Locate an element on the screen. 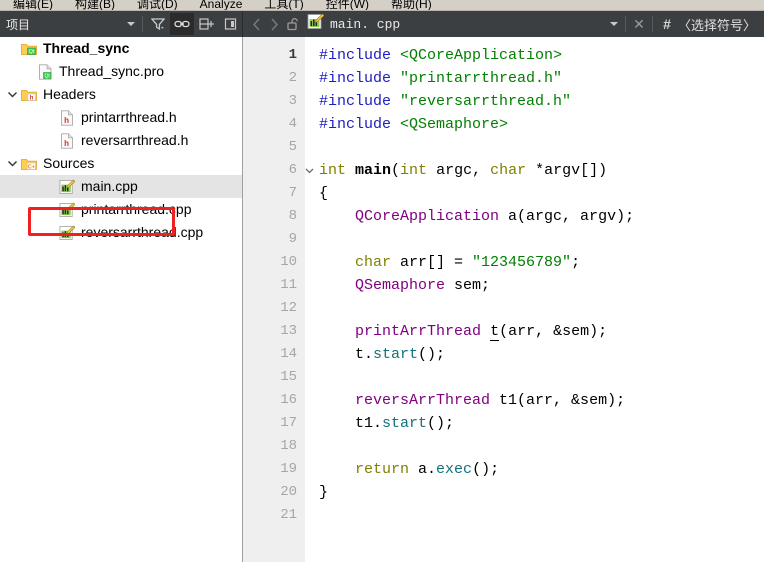 The width and height of the screenshot is (764, 562). code-line: #include "printarrthread.h" is located at coordinates (541, 78).